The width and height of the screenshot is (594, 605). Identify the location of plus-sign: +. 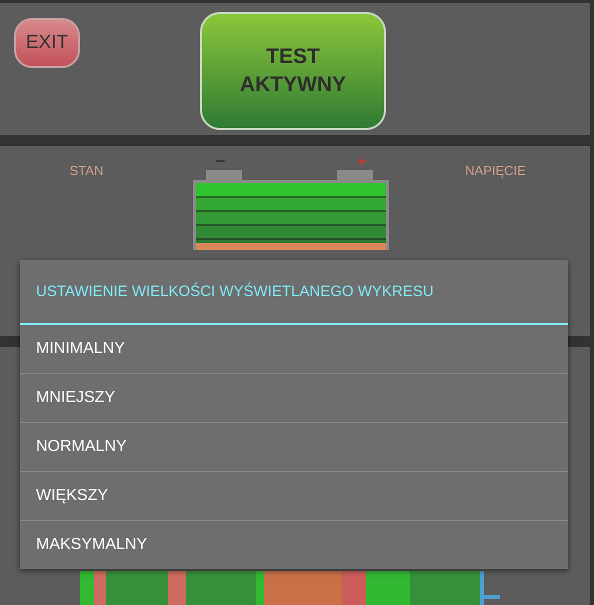
(361, 161).